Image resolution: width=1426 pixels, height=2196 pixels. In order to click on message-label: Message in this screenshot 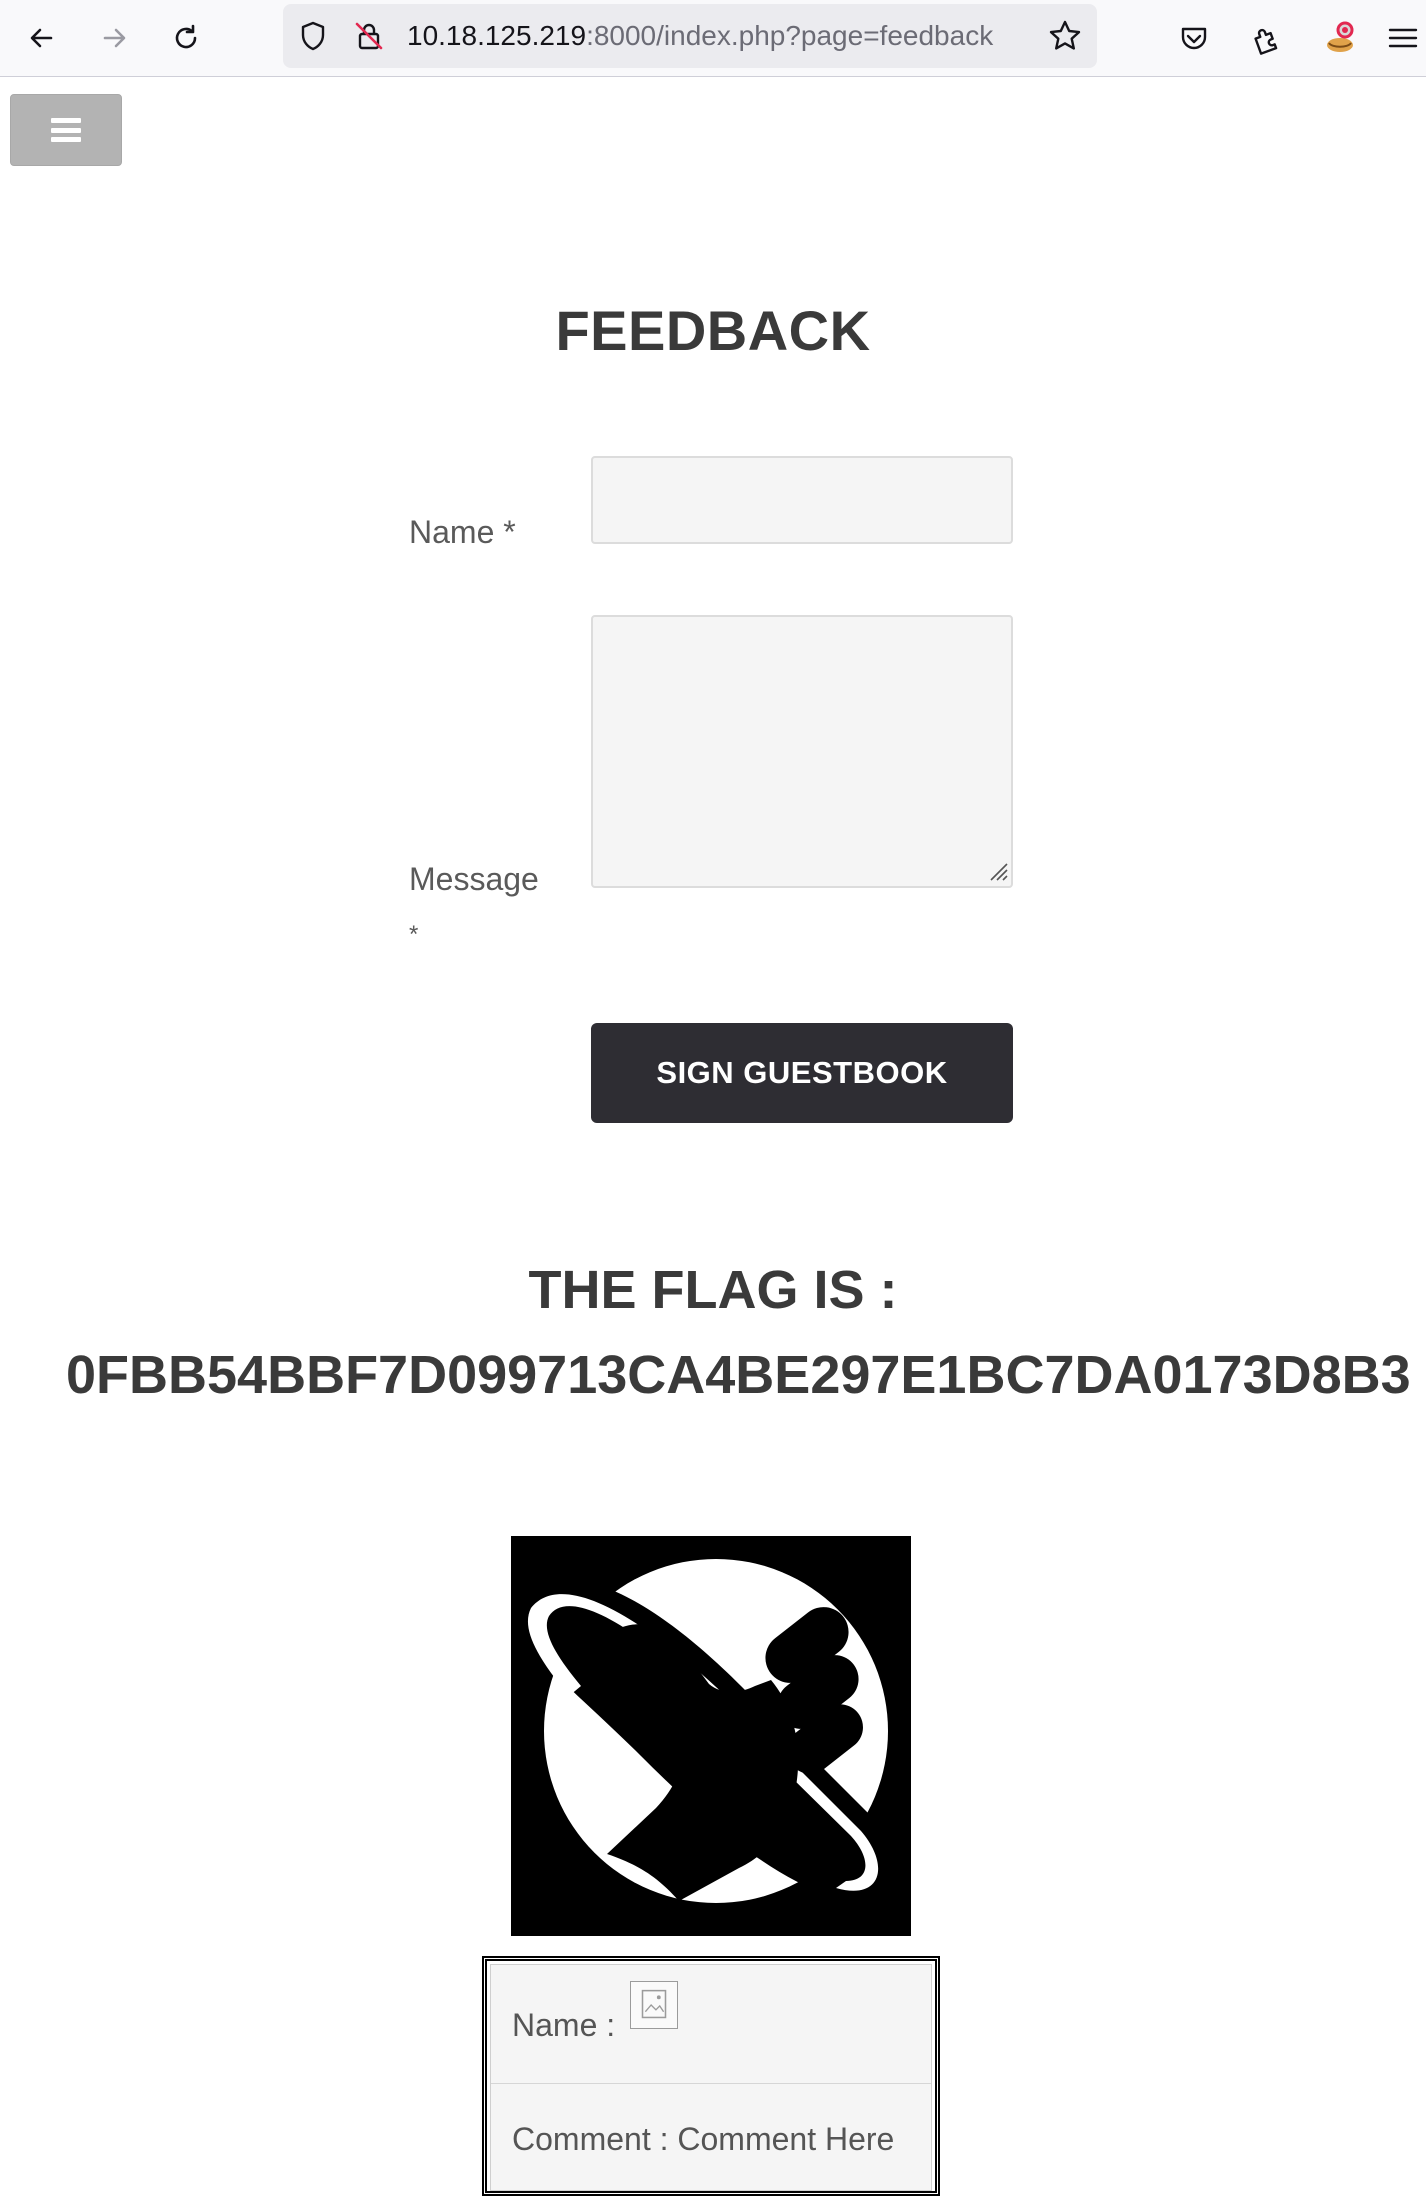, I will do `click(474, 879)`.